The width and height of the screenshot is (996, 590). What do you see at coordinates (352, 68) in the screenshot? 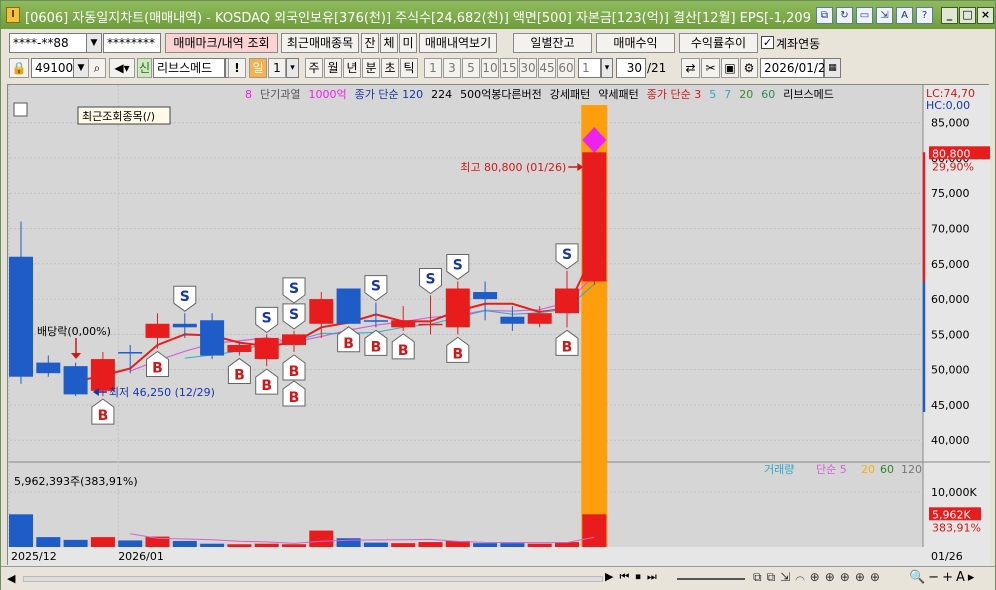
I see `period-year-button: 년` at bounding box center [352, 68].